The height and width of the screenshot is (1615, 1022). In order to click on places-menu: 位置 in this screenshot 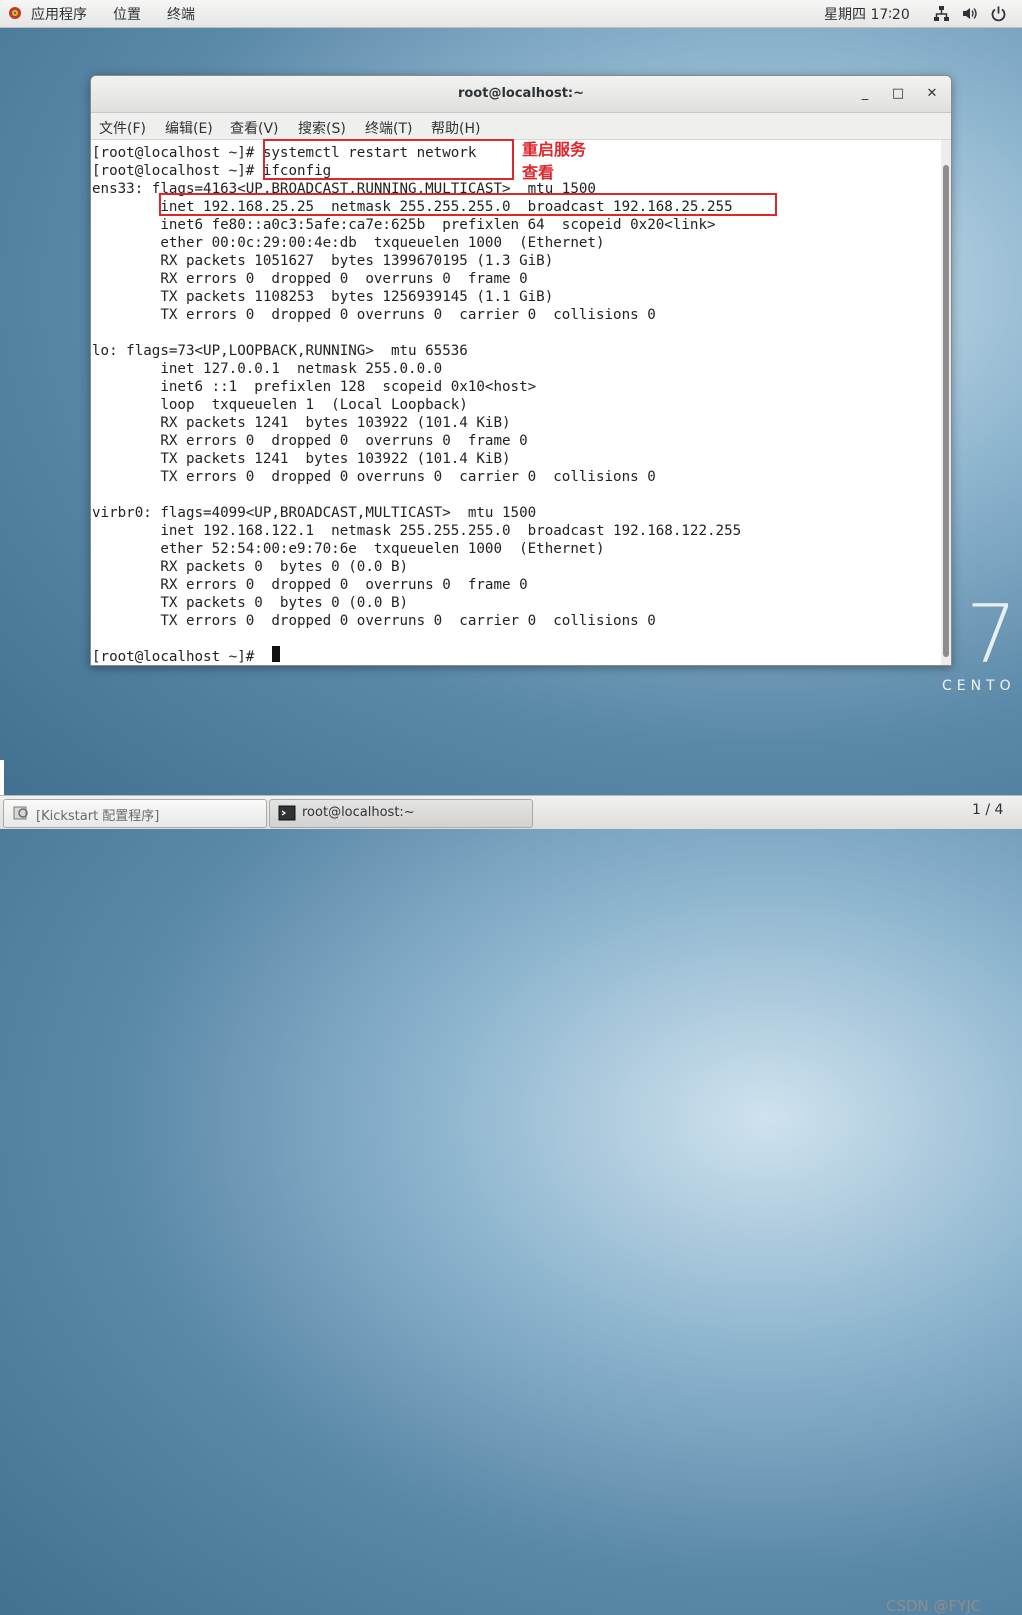, I will do `click(127, 14)`.